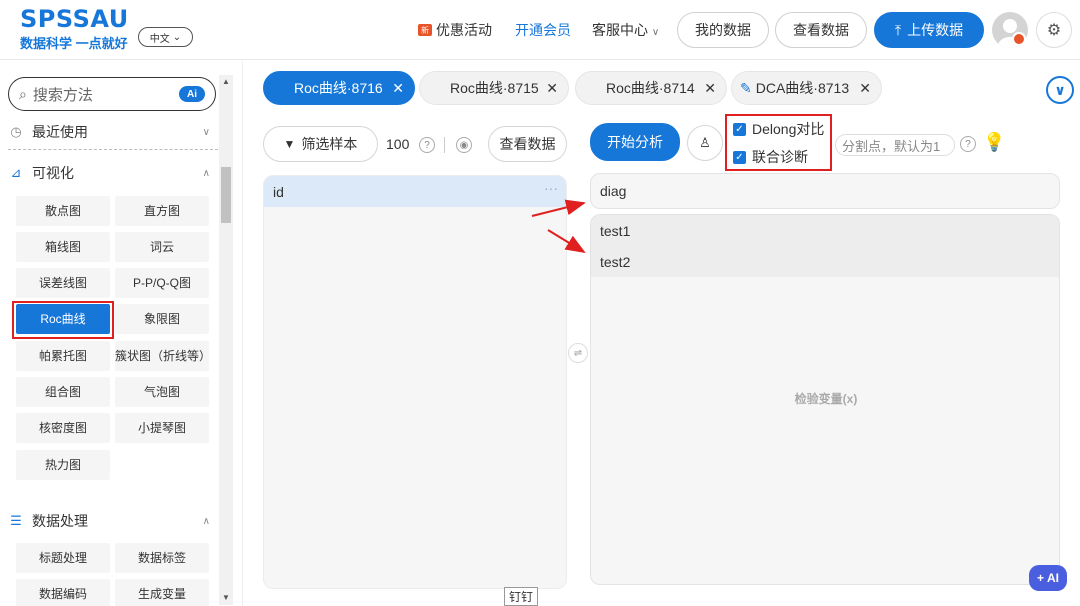  I want to click on tab-label: Roc曲线·8714, so click(650, 88).